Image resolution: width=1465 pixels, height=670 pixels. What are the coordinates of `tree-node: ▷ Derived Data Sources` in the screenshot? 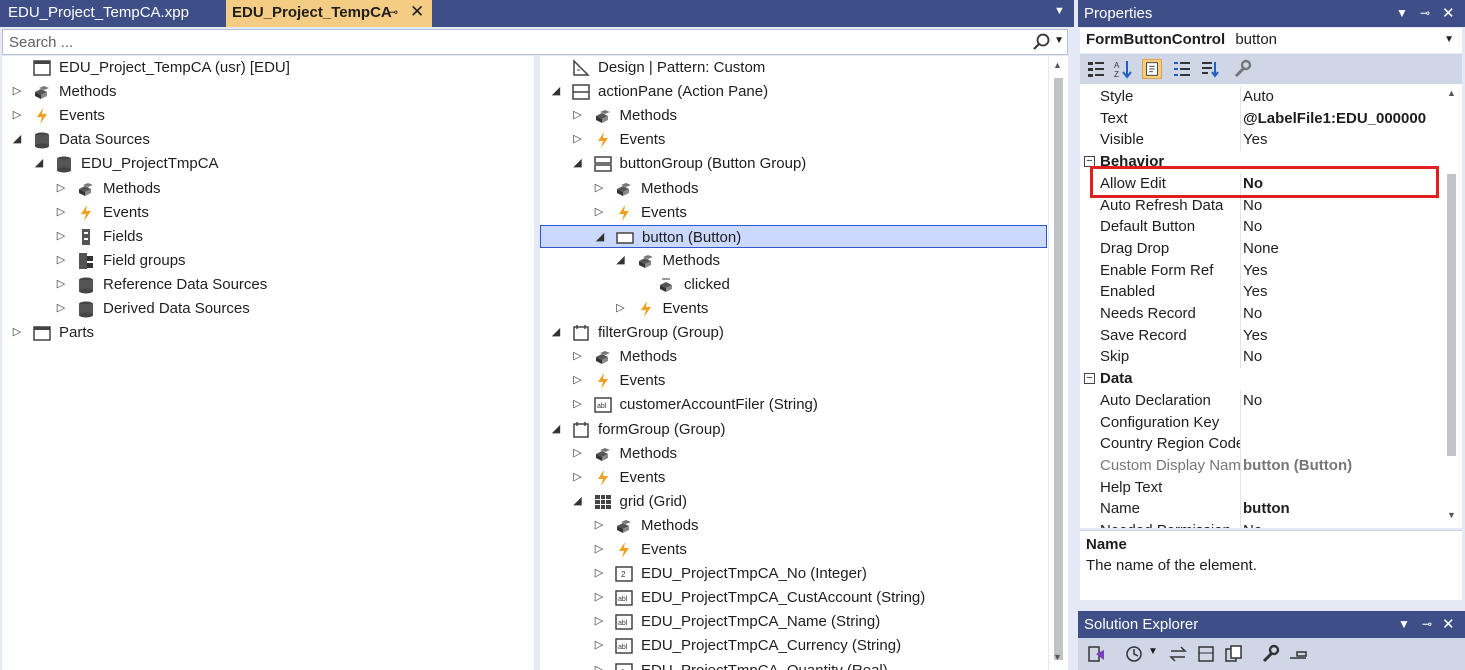 It's located at (268, 308).